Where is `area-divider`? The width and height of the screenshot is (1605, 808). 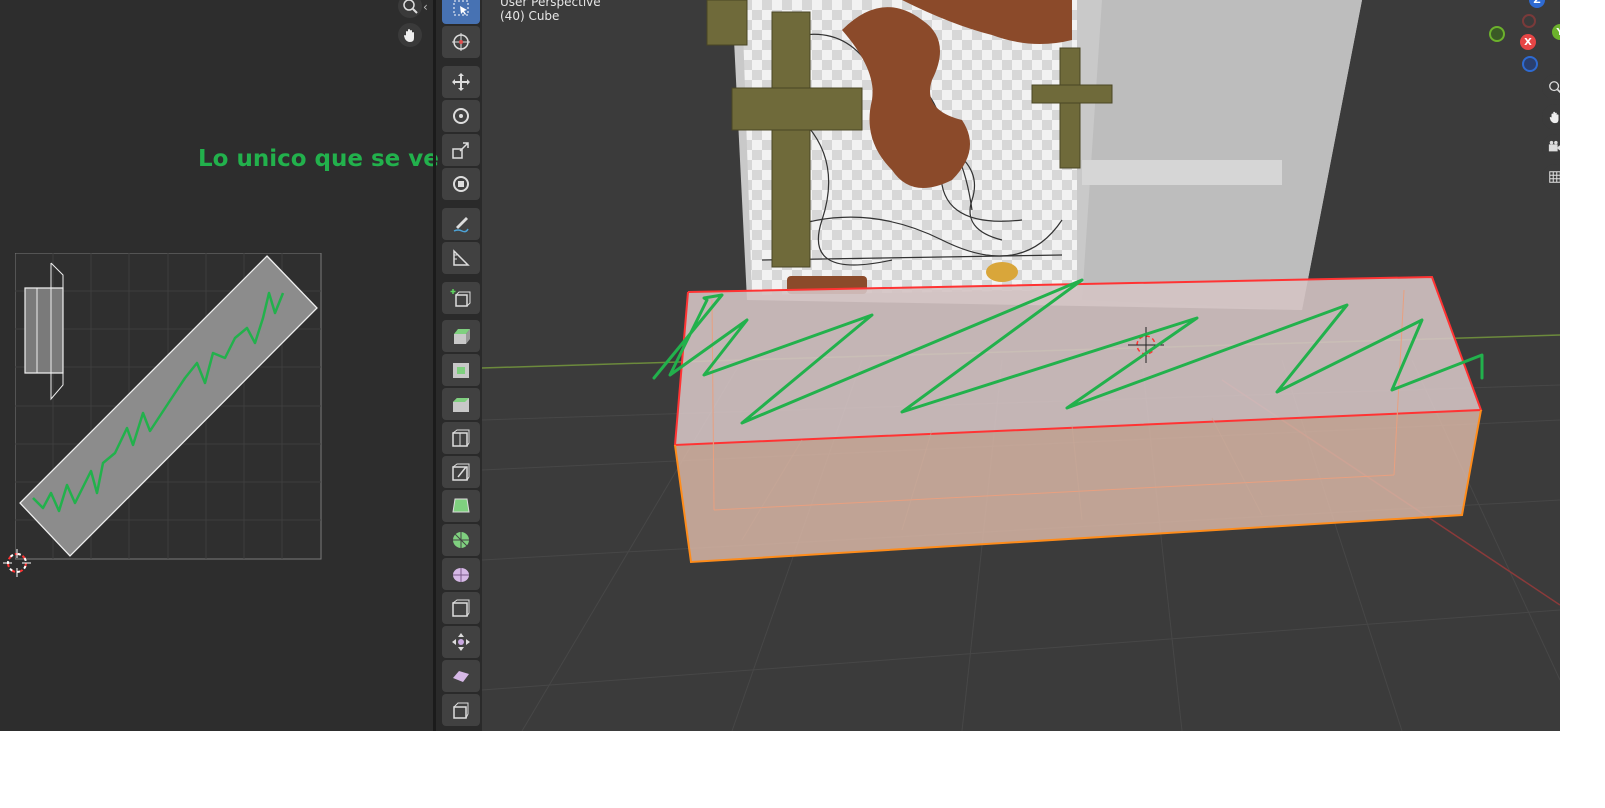 area-divider is located at coordinates (434, 365).